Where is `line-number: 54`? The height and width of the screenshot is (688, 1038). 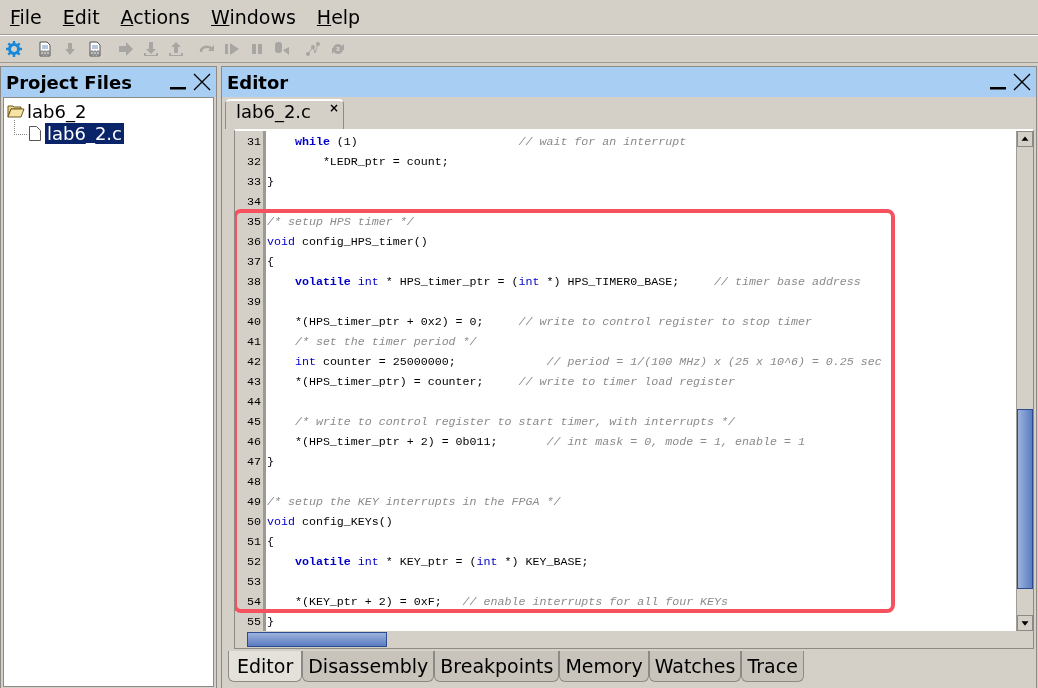 line-number: 54 is located at coordinates (254, 601).